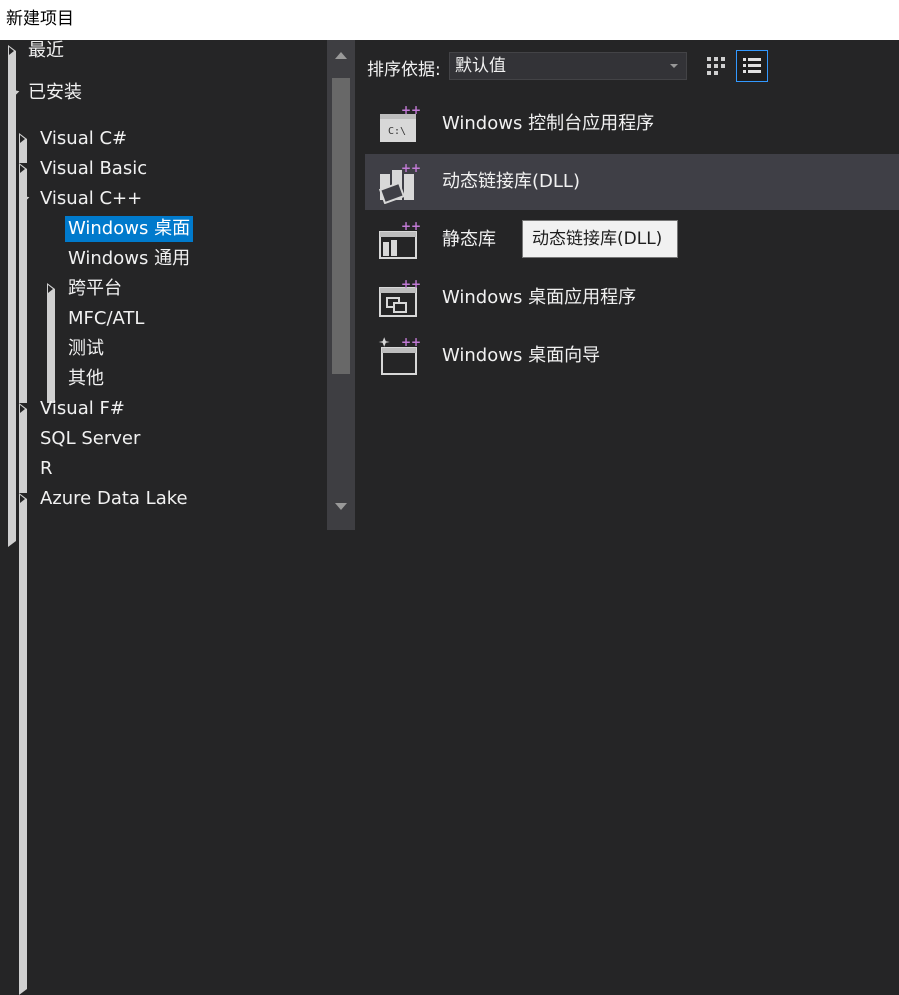  I want to click on template-name: Windows 控制台应用程序, so click(548, 123).